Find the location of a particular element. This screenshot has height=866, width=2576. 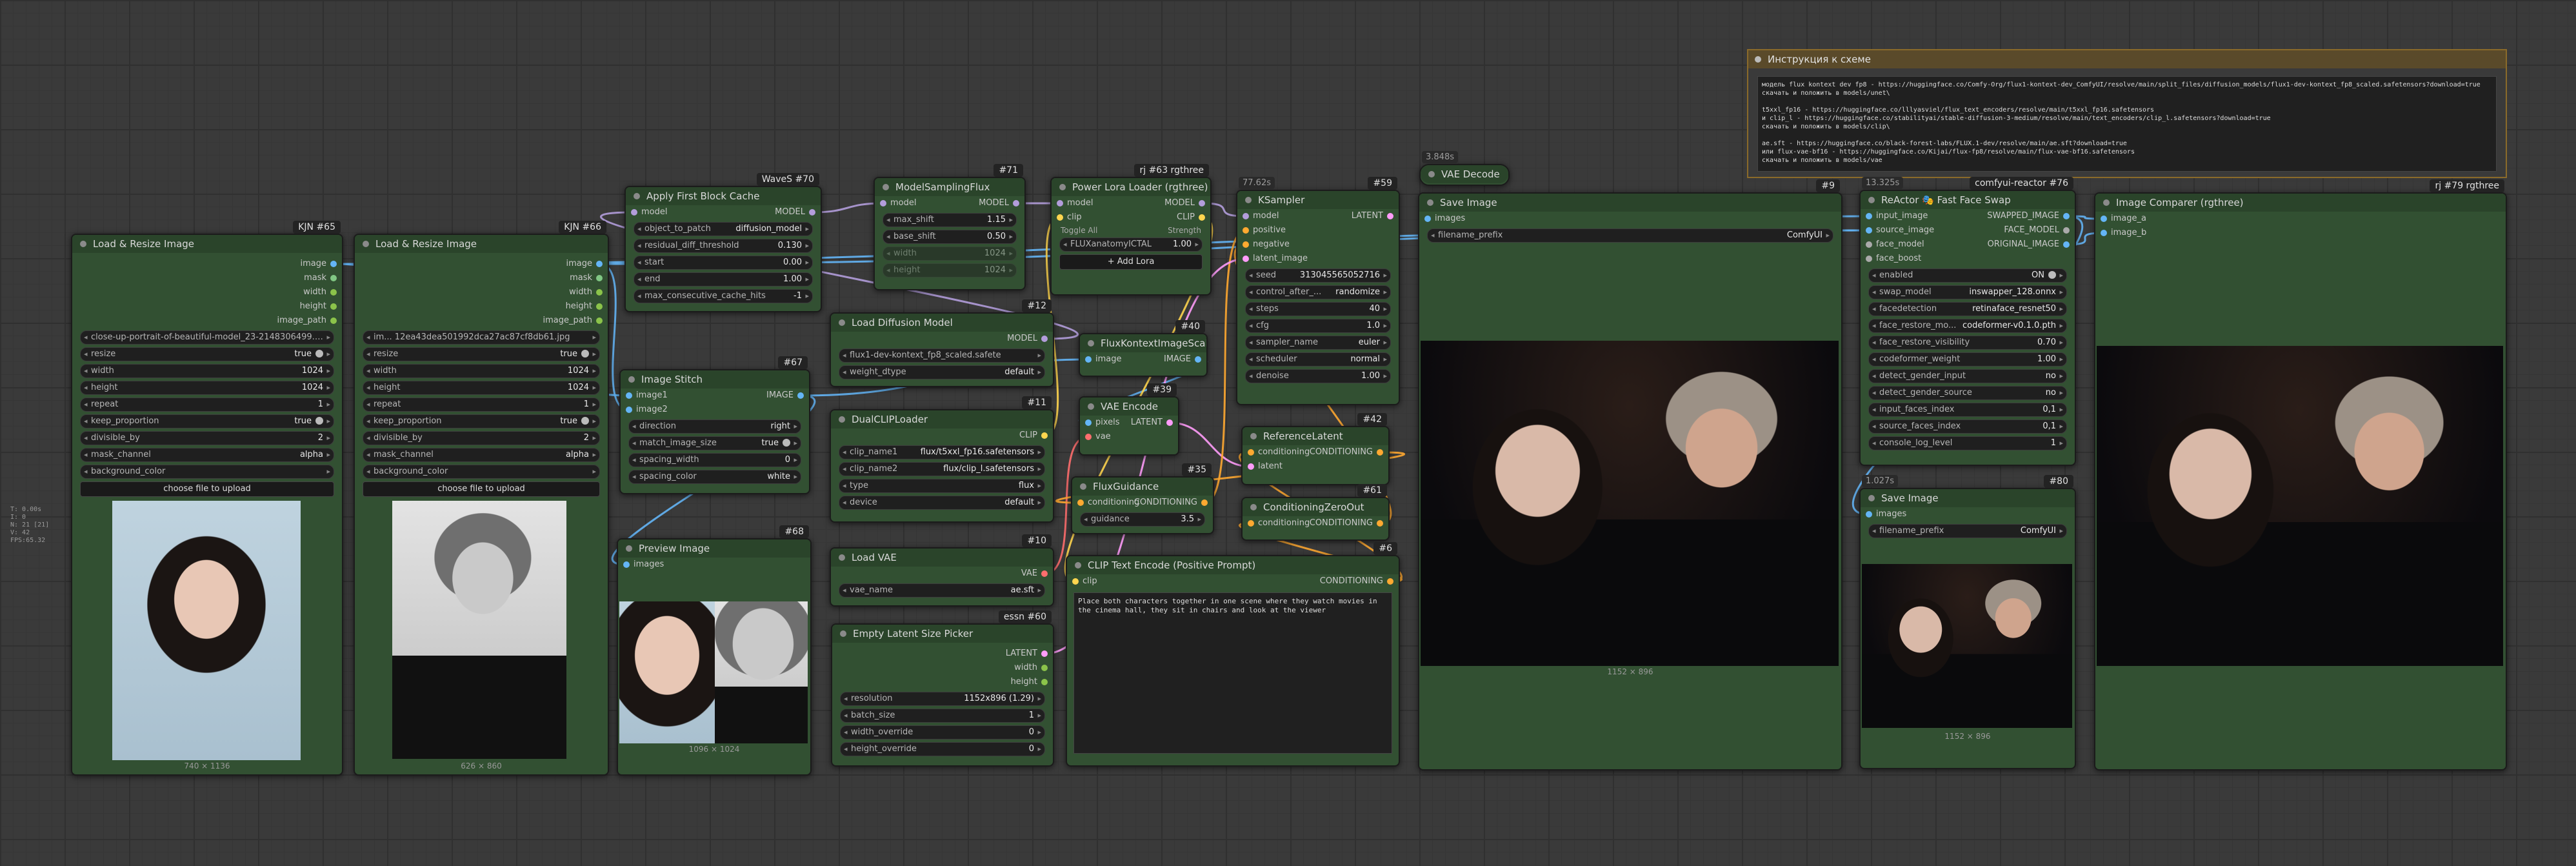

input-image-a: image_a is located at coordinates (2300, 219).